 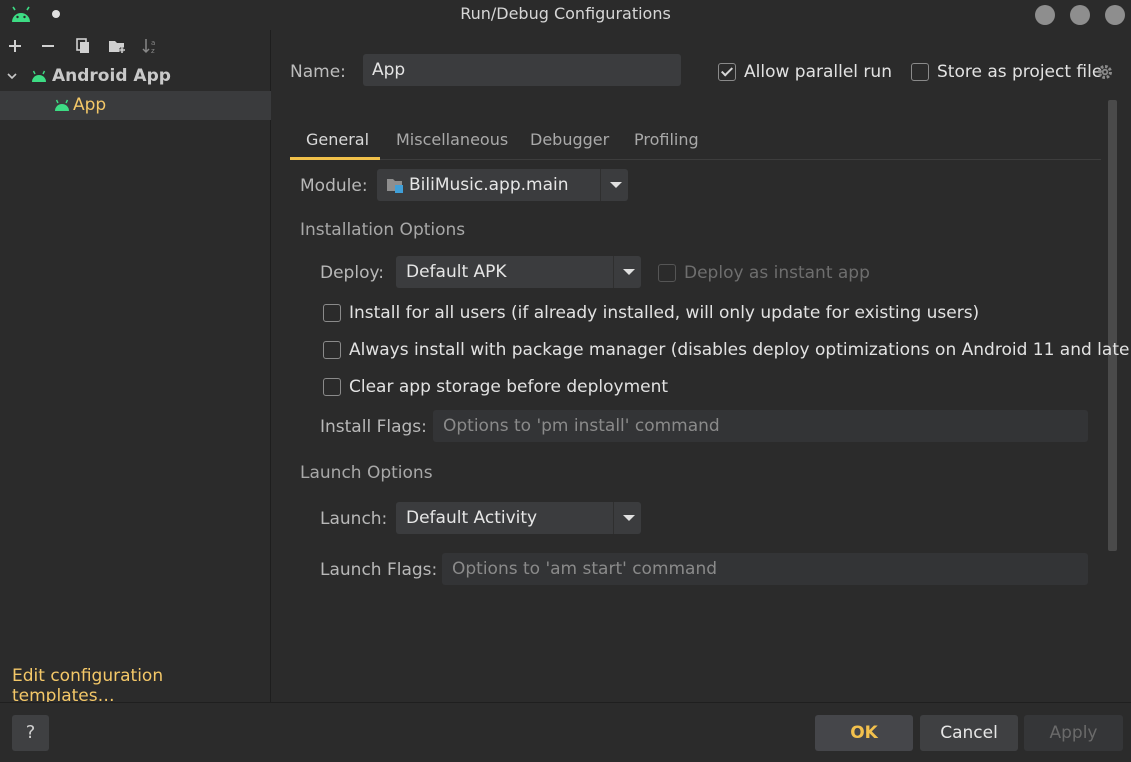 What do you see at coordinates (135, 46) in the screenshot?
I see `sidebar-toolbar: az` at bounding box center [135, 46].